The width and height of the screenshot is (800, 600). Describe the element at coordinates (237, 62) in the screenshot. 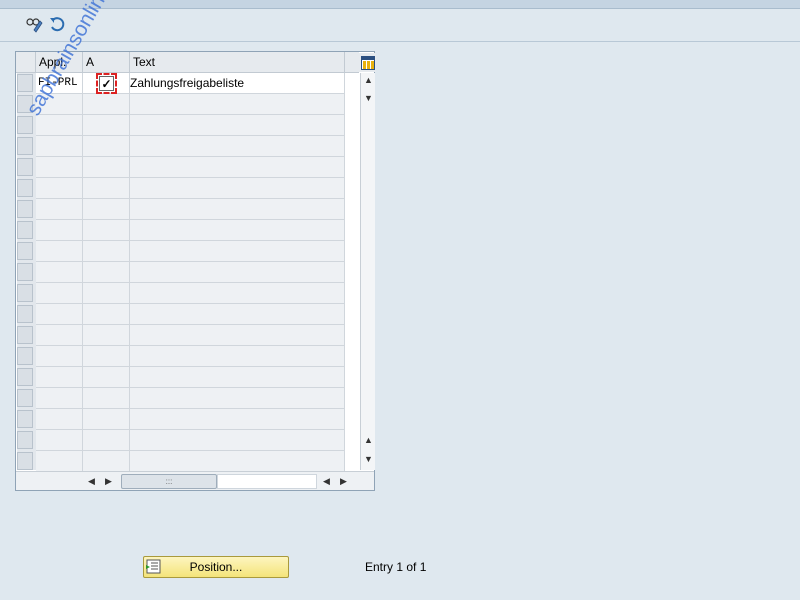

I see `column-header-text: Text` at that location.